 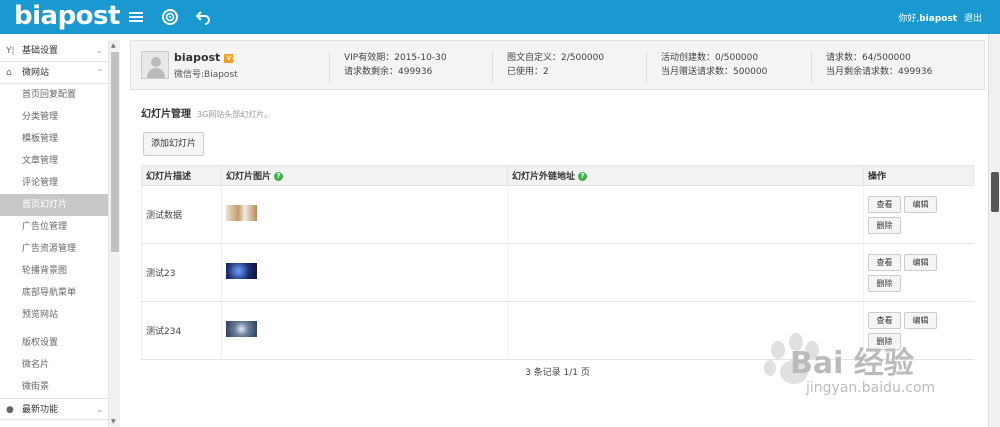 What do you see at coordinates (994, 230) in the screenshot?
I see `page-scrollbar` at bounding box center [994, 230].